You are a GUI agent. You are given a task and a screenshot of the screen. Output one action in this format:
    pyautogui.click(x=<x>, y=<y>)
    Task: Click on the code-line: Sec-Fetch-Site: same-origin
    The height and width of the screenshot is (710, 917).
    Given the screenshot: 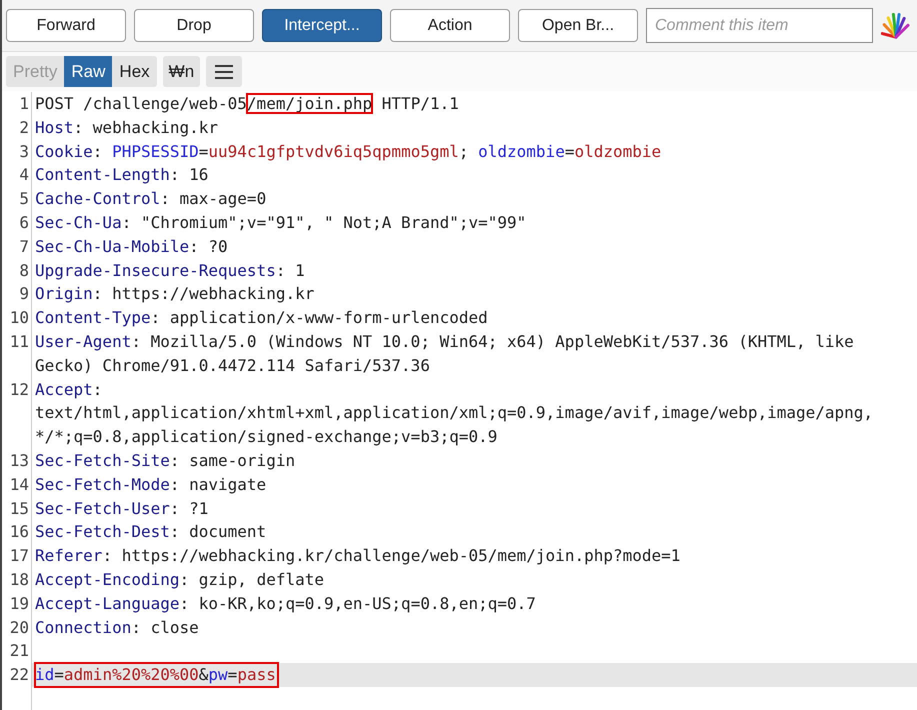 What is the action you would take?
    pyautogui.click(x=165, y=461)
    